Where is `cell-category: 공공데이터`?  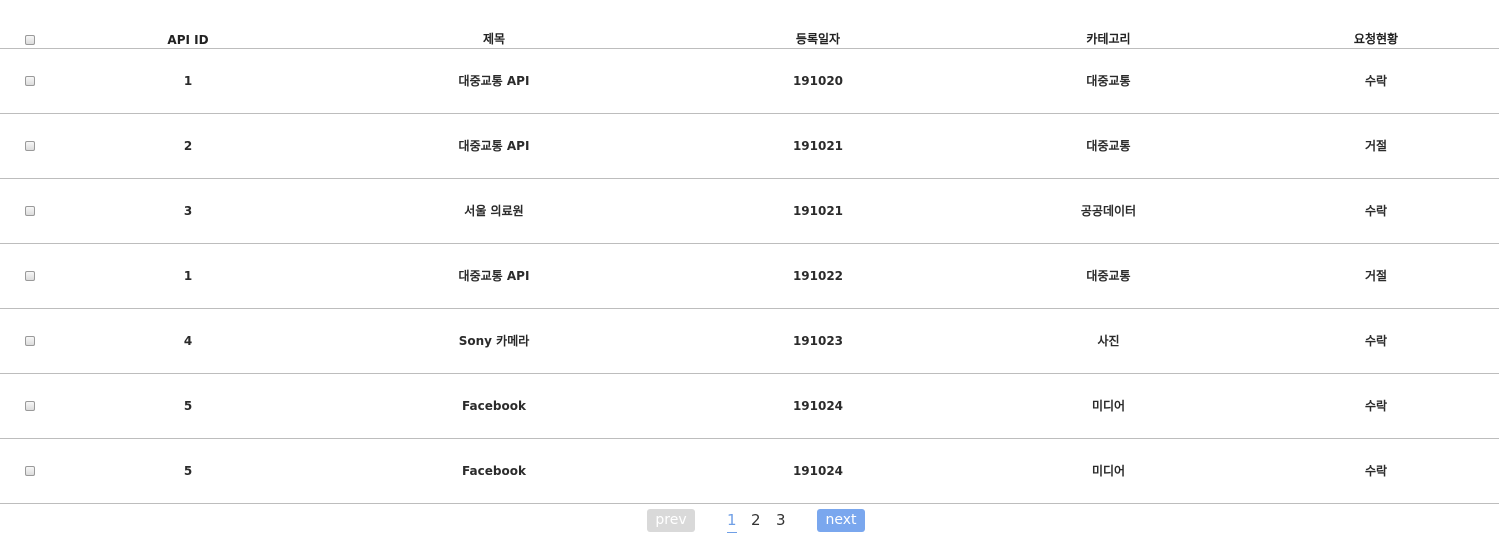 cell-category: 공공데이터 is located at coordinates (1108, 211).